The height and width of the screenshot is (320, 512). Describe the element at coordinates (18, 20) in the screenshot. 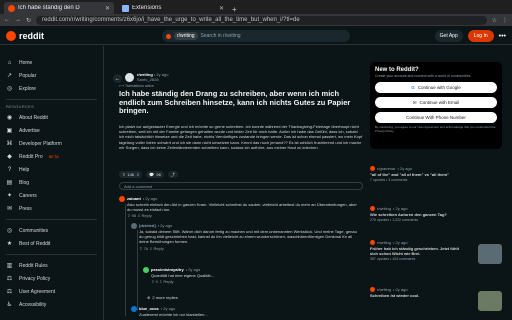

I see `forward-icon: →` at that location.